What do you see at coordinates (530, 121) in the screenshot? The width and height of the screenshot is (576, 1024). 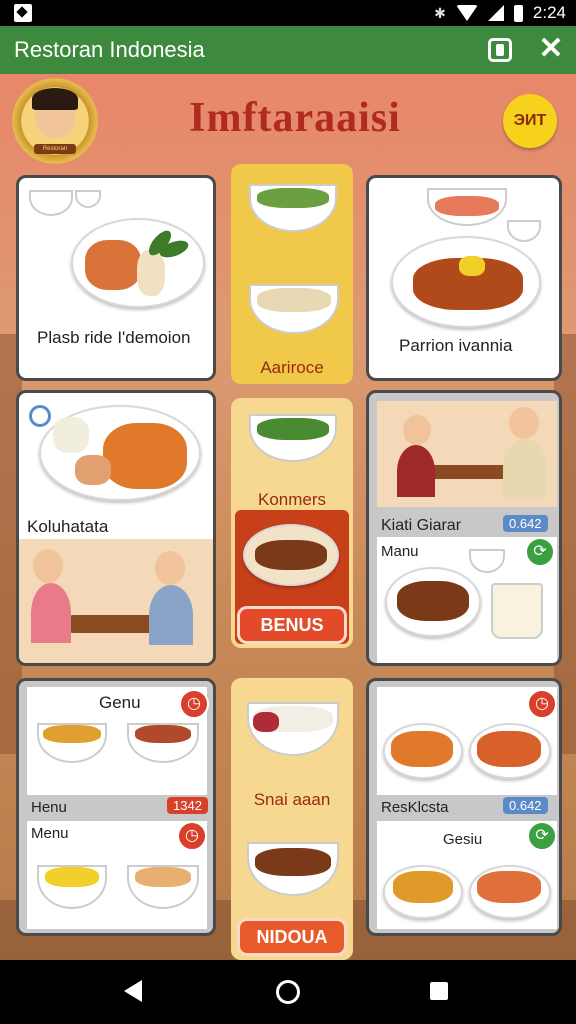 I see `coin-button: ЭИТ` at bounding box center [530, 121].